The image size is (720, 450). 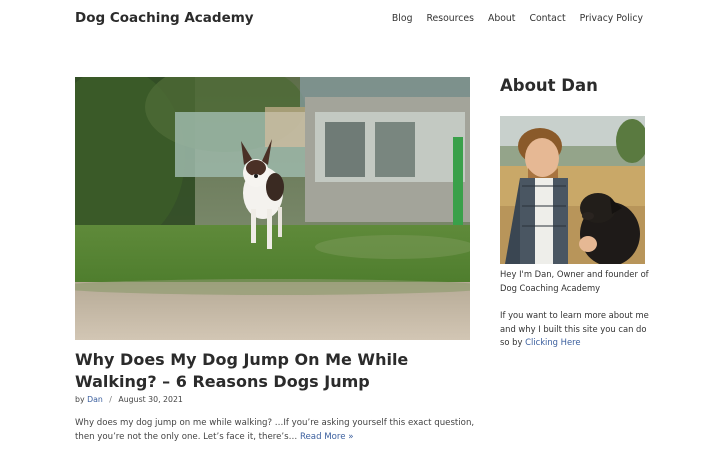 What do you see at coordinates (547, 18) in the screenshot?
I see `nav-contact: Contact` at bounding box center [547, 18].